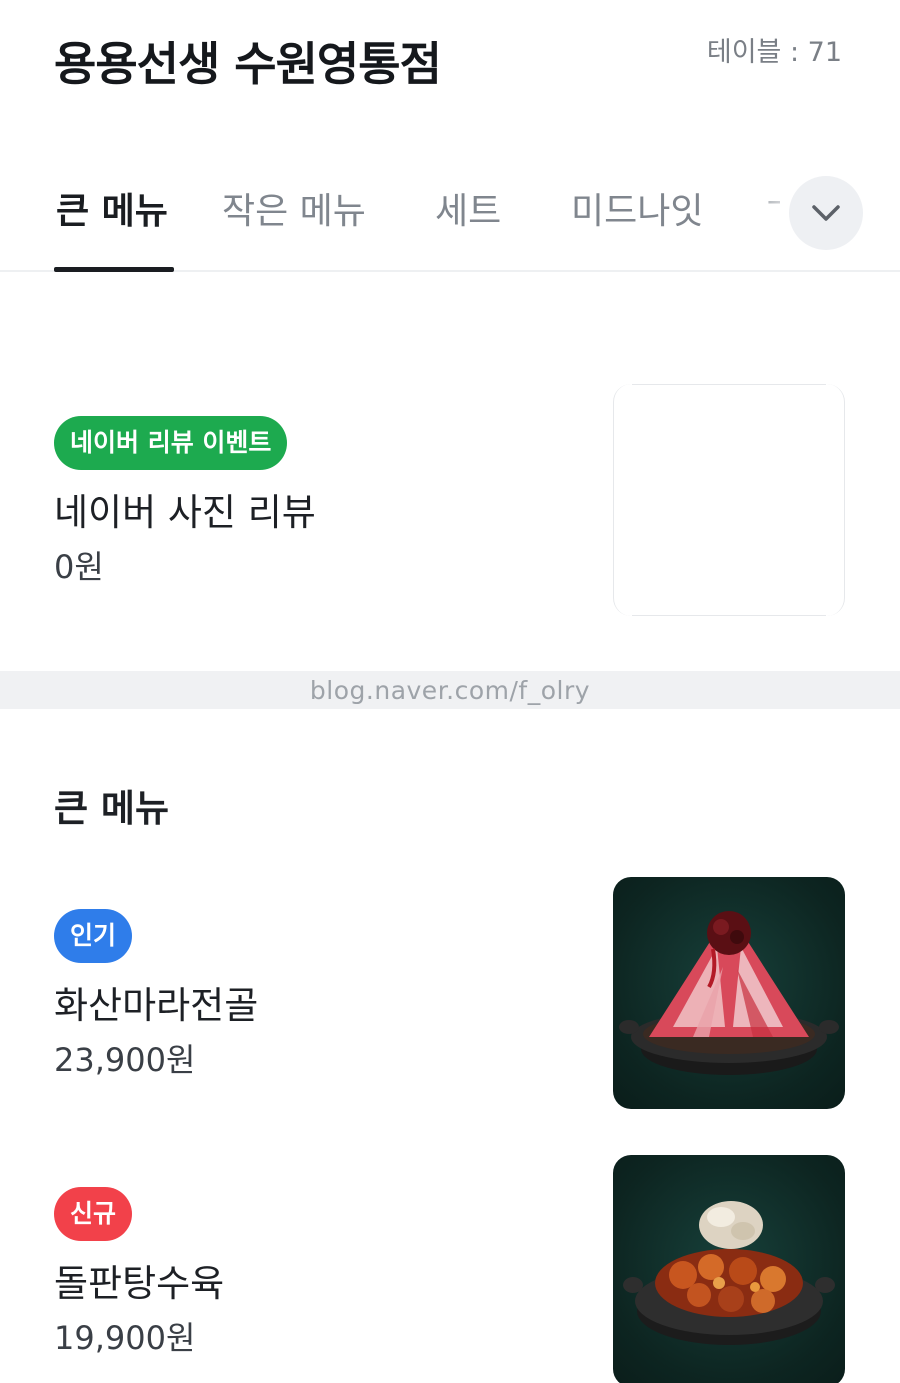 This screenshot has height=1383, width=900. Describe the element at coordinates (156, 1005) in the screenshot. I see `menu-item-name: 화산마라전골` at that location.